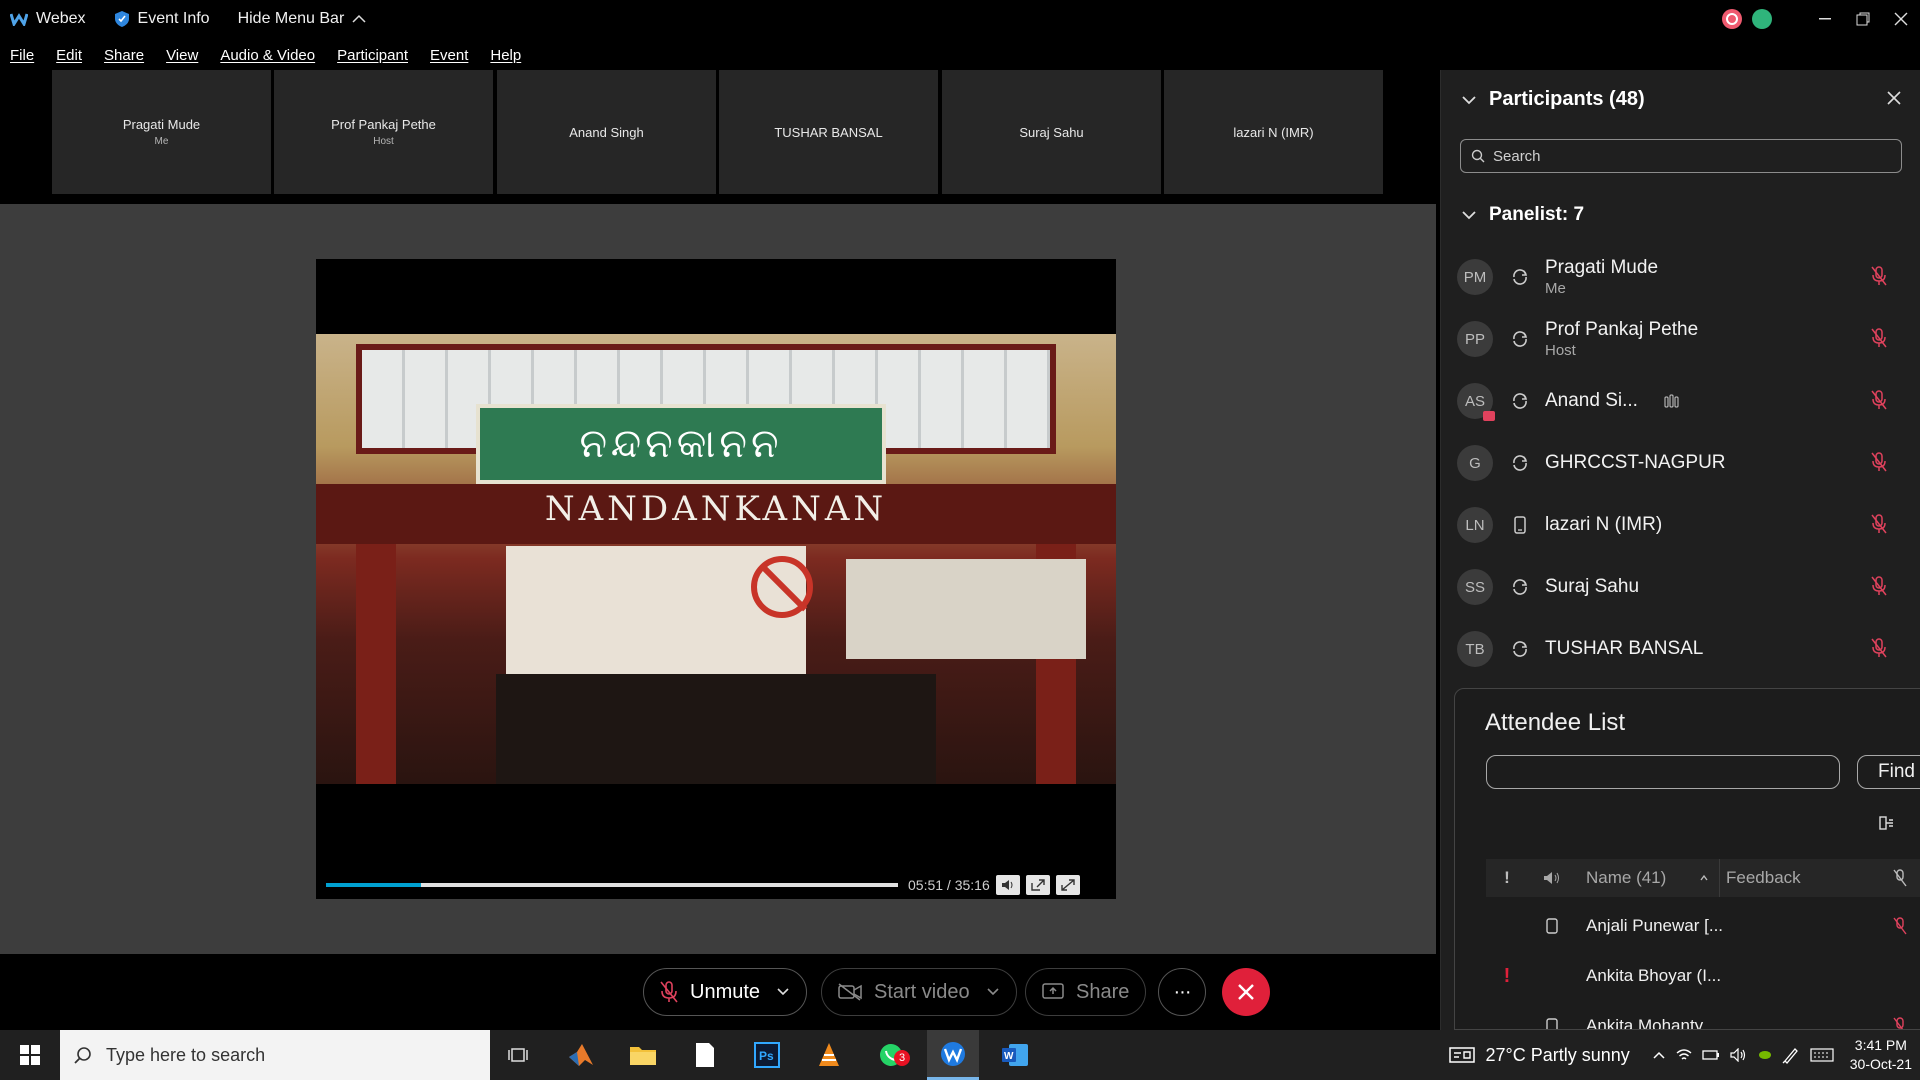  I want to click on word-app: W, so click(1015, 1055).